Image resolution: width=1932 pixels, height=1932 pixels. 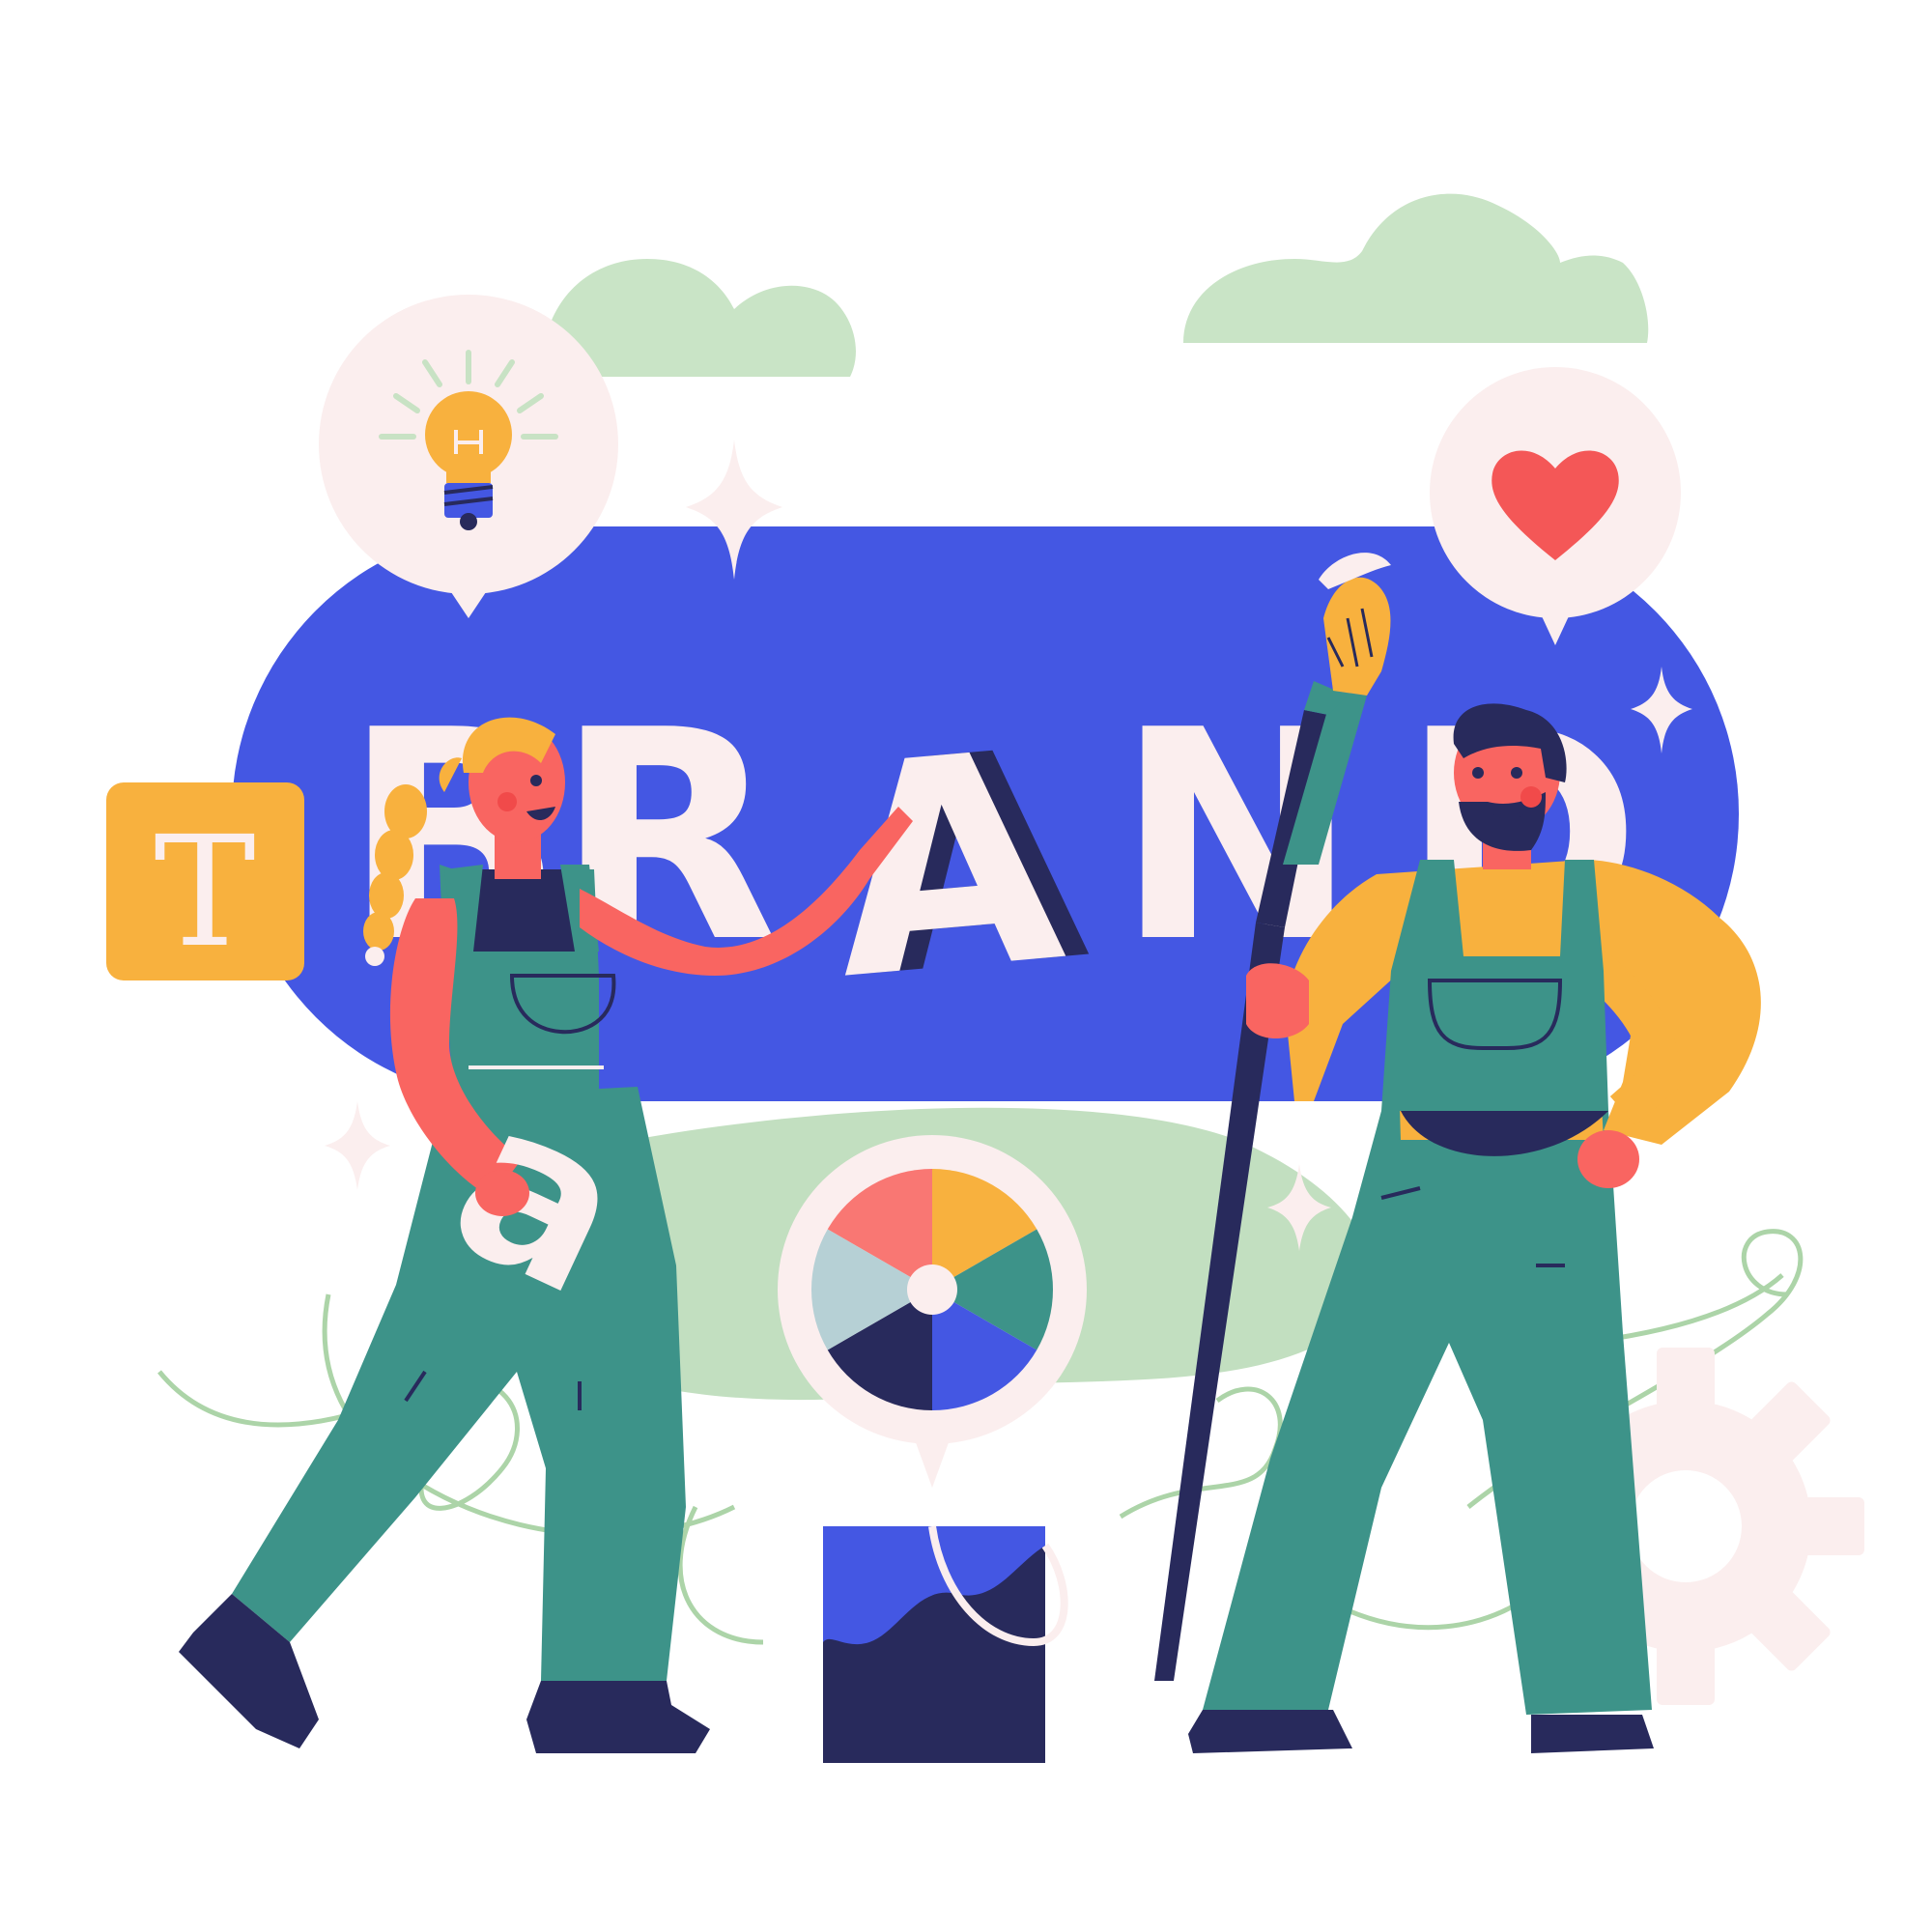 I want to click on text-type-icon: T, so click(x=205, y=881).